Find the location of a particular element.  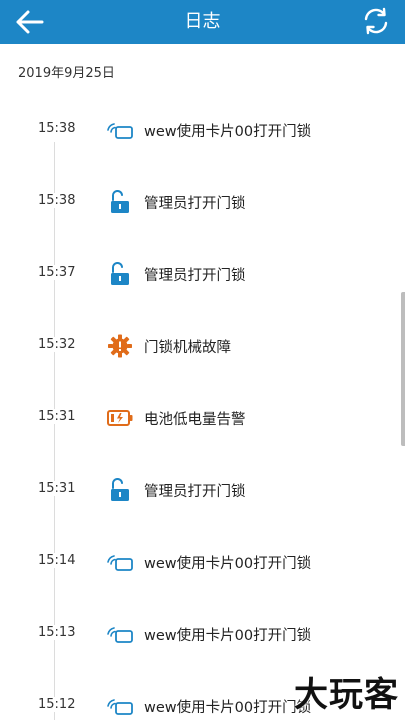

log-entry: 15:13 wew使用卡片00打开门锁 is located at coordinates (202, 634).